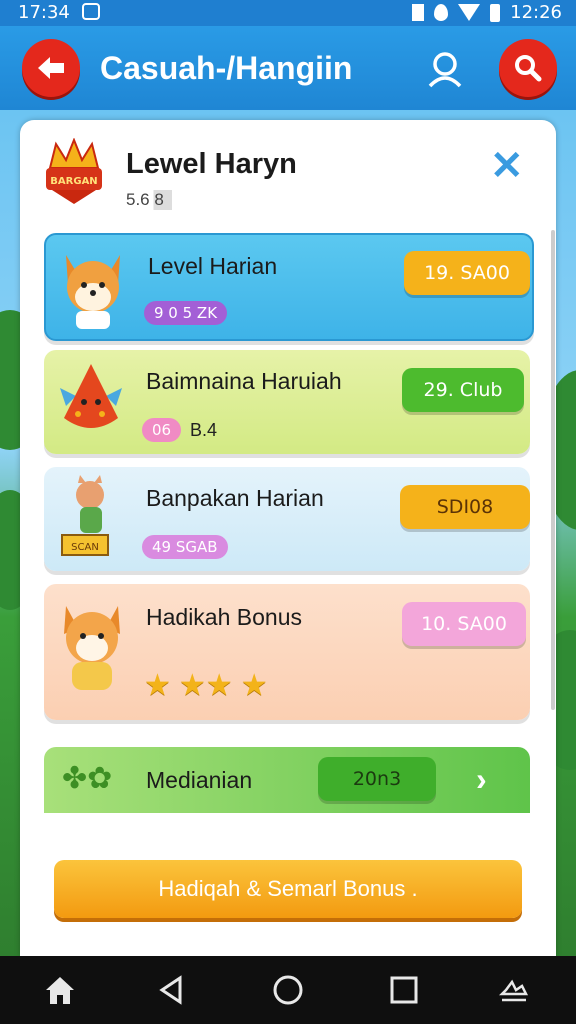 The height and width of the screenshot is (1024, 576). What do you see at coordinates (514, 990) in the screenshot?
I see `keyboard-toggle-icon` at bounding box center [514, 990].